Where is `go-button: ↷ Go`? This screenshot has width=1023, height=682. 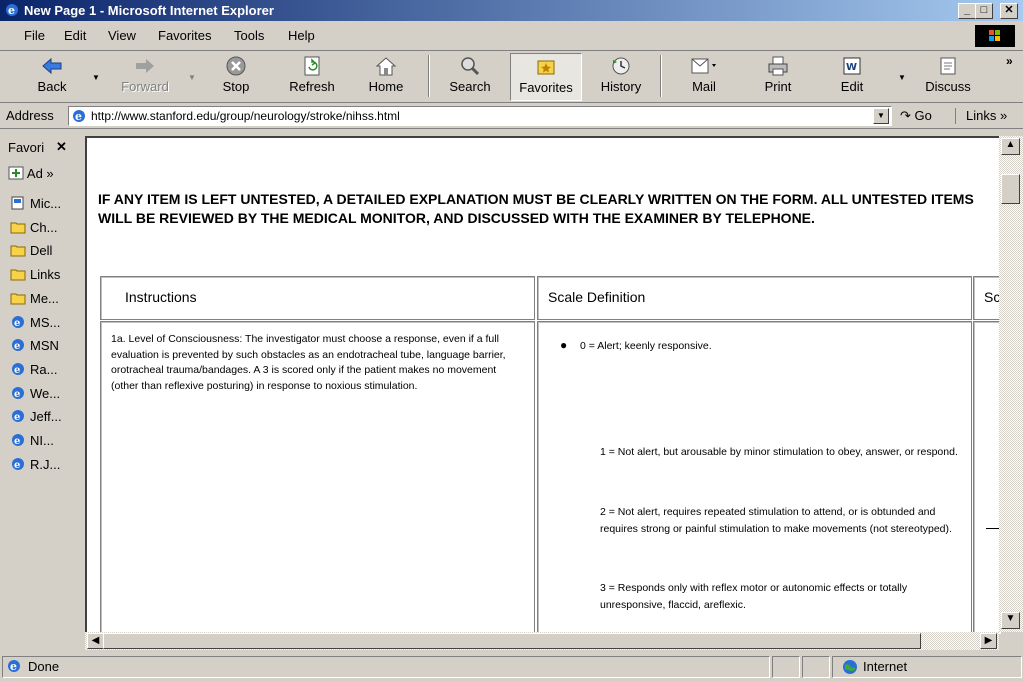 go-button: ↷ Go is located at coordinates (916, 116).